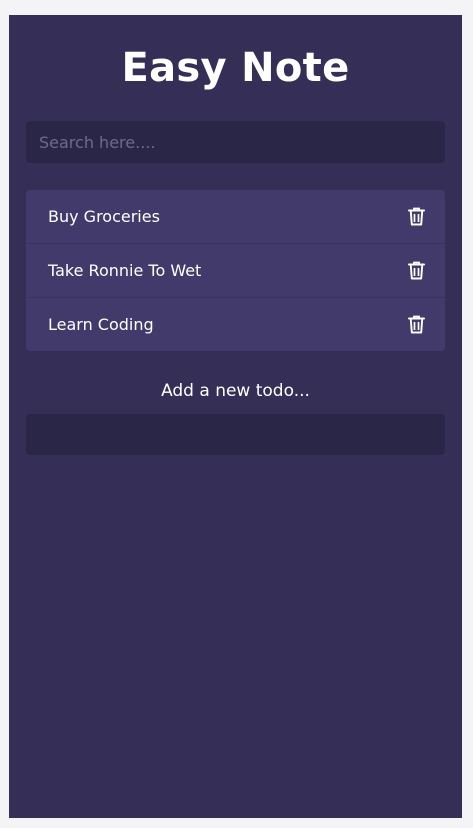 This screenshot has width=473, height=828. What do you see at coordinates (235, 434) in the screenshot?
I see `add-todo-input` at bounding box center [235, 434].